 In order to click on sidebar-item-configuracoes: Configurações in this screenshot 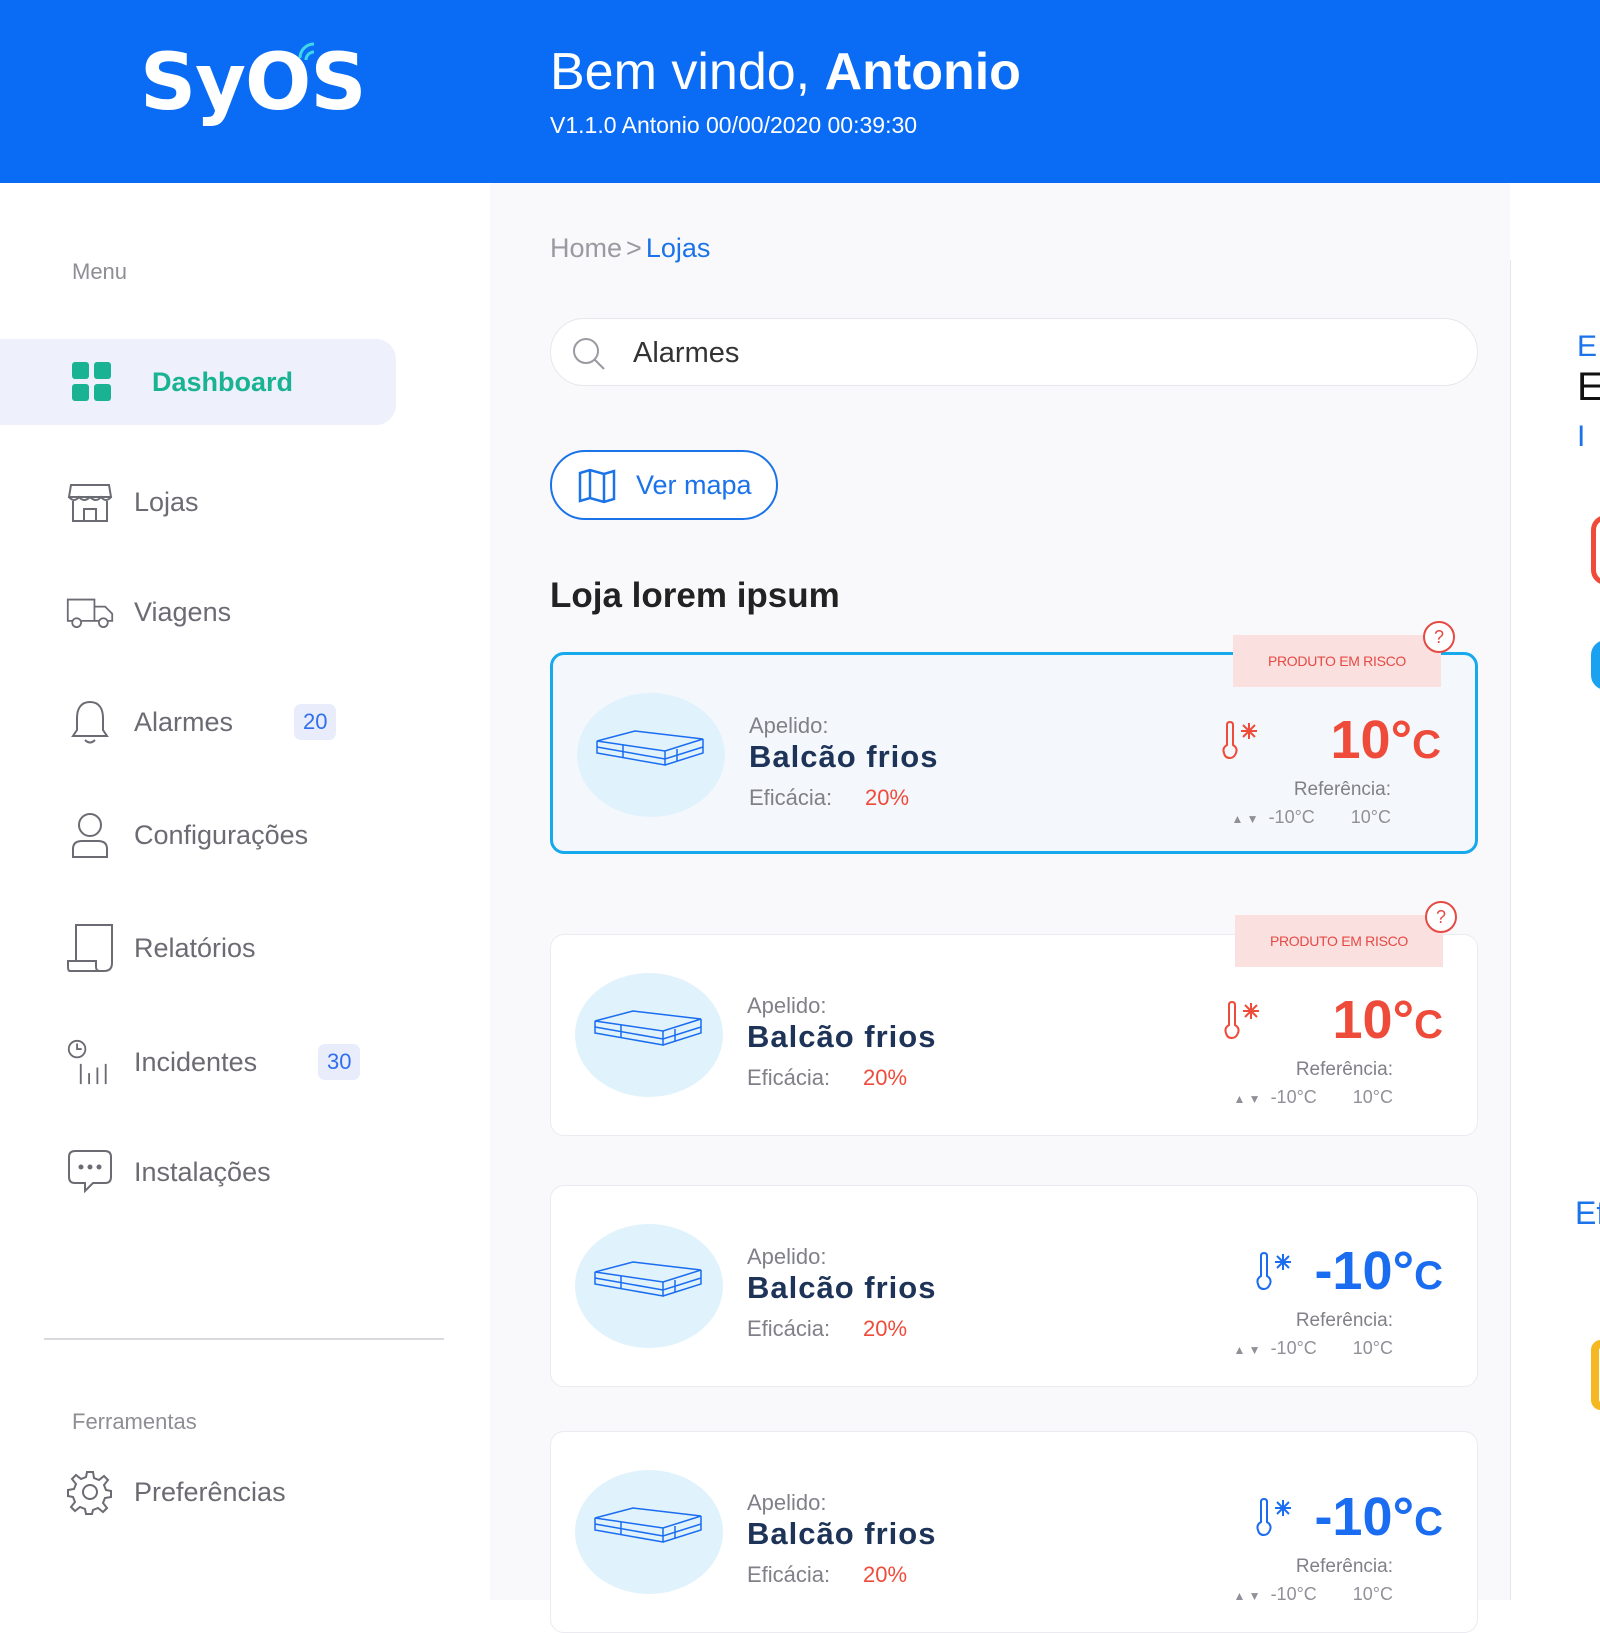, I will do `click(198, 835)`.